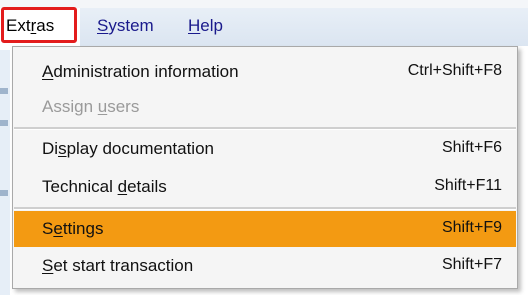  What do you see at coordinates (147, 186) in the screenshot?
I see `label-post: etails` at bounding box center [147, 186].